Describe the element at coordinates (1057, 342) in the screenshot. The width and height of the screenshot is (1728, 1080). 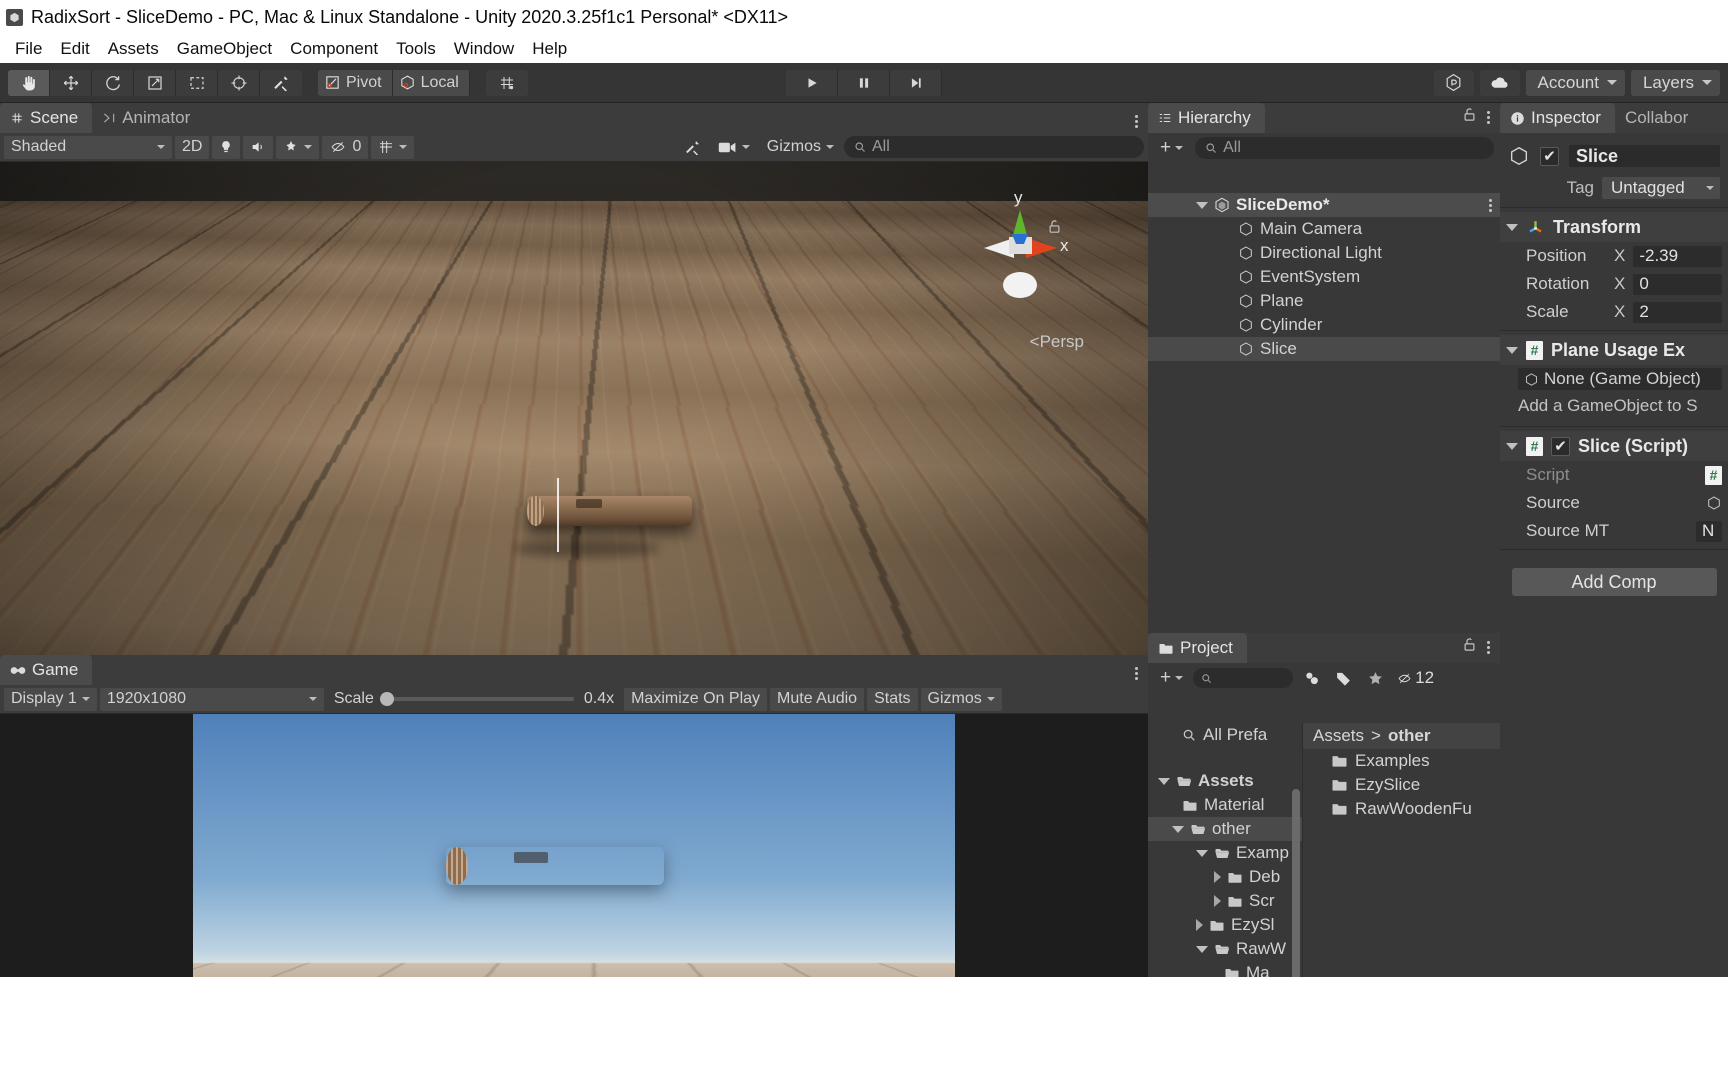
I see `scene-projection-label: <Persp` at that location.